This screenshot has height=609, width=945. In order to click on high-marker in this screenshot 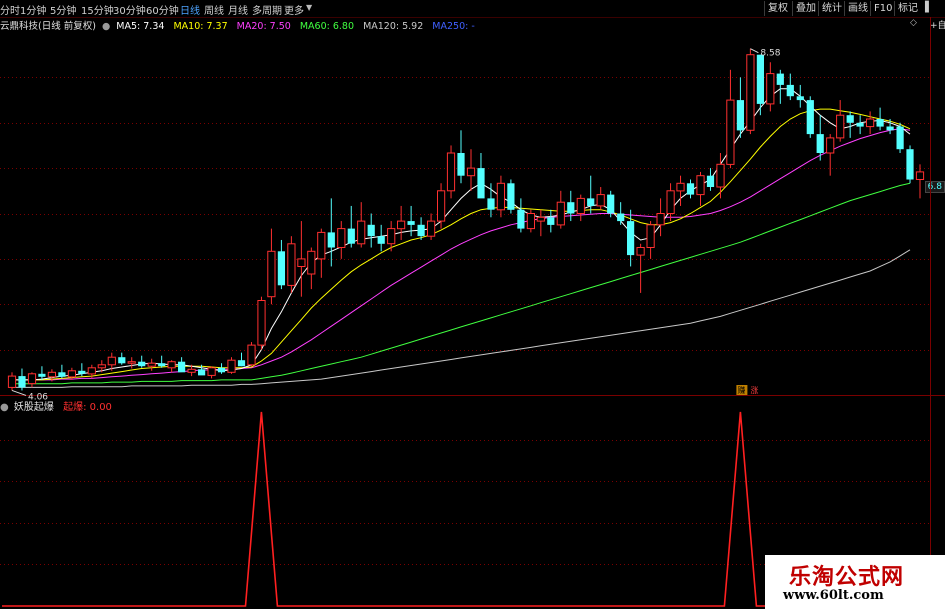, I will do `click(754, 51)`.